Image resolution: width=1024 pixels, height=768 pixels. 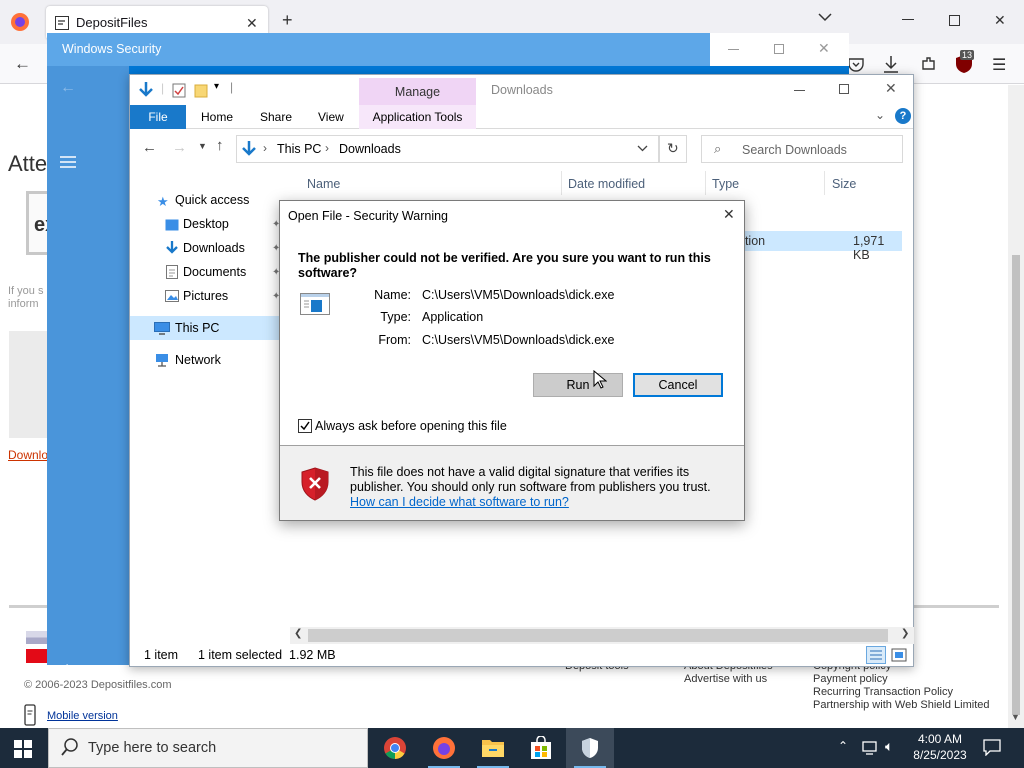 What do you see at coordinates (856, 64) in the screenshot?
I see `pocket-icon` at bounding box center [856, 64].